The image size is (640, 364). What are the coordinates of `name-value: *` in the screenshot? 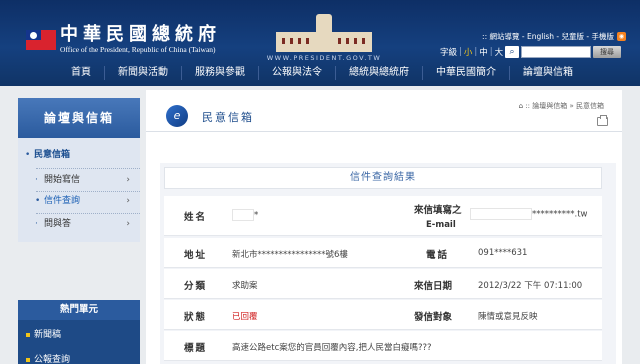 It's located at (245, 215).